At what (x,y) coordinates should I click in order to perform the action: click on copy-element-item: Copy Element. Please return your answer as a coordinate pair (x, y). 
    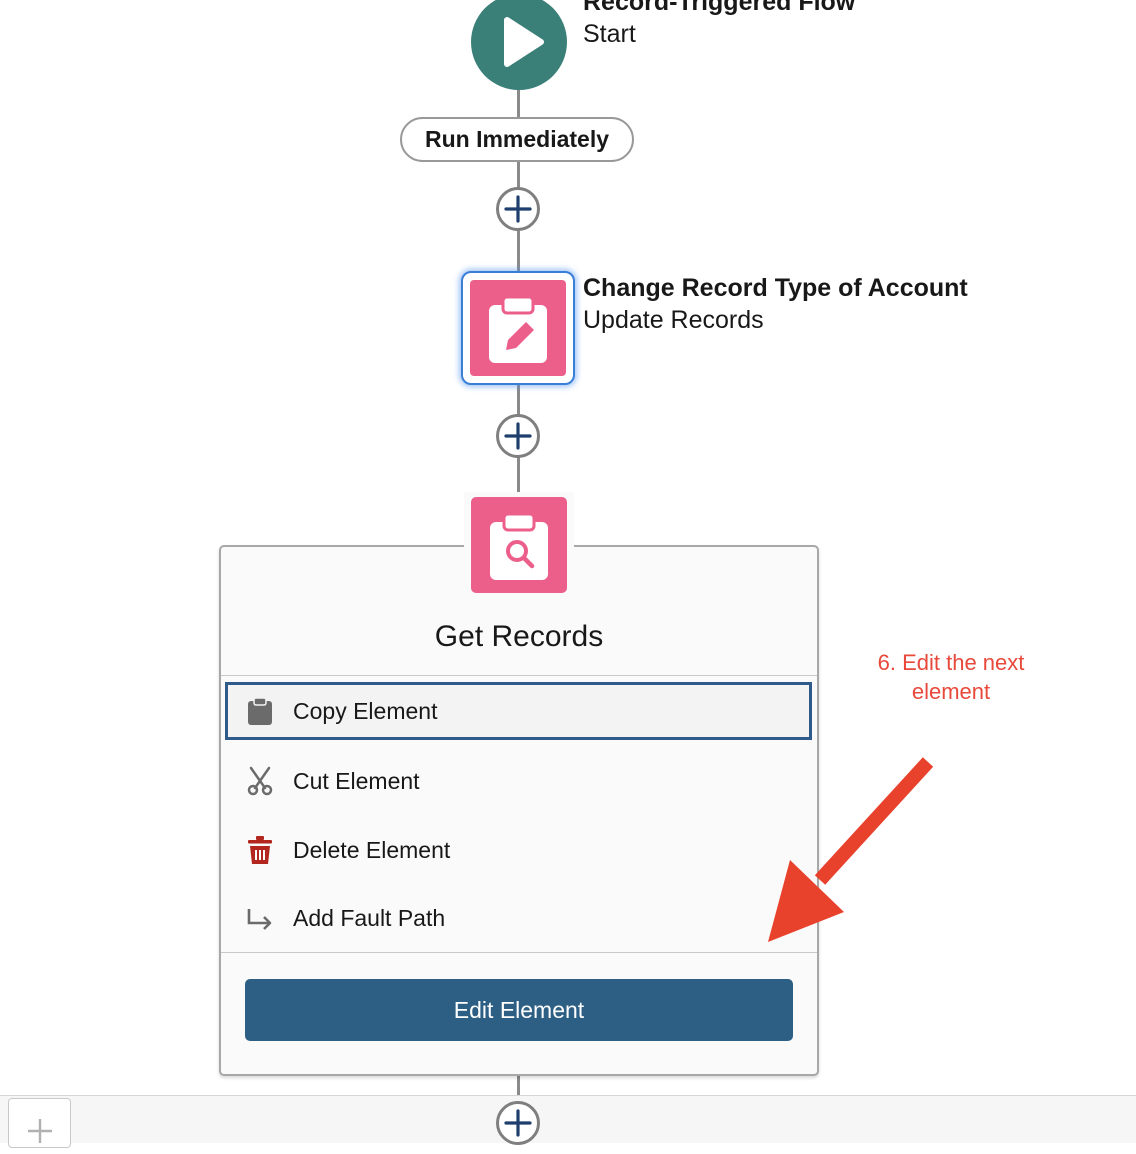
    Looking at the image, I should click on (518, 711).